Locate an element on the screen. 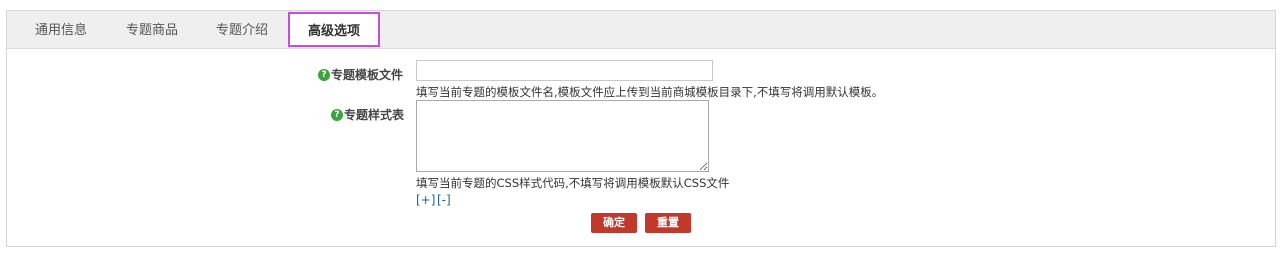 This screenshot has height=254, width=1284. reset-button: 重置 is located at coordinates (668, 223).